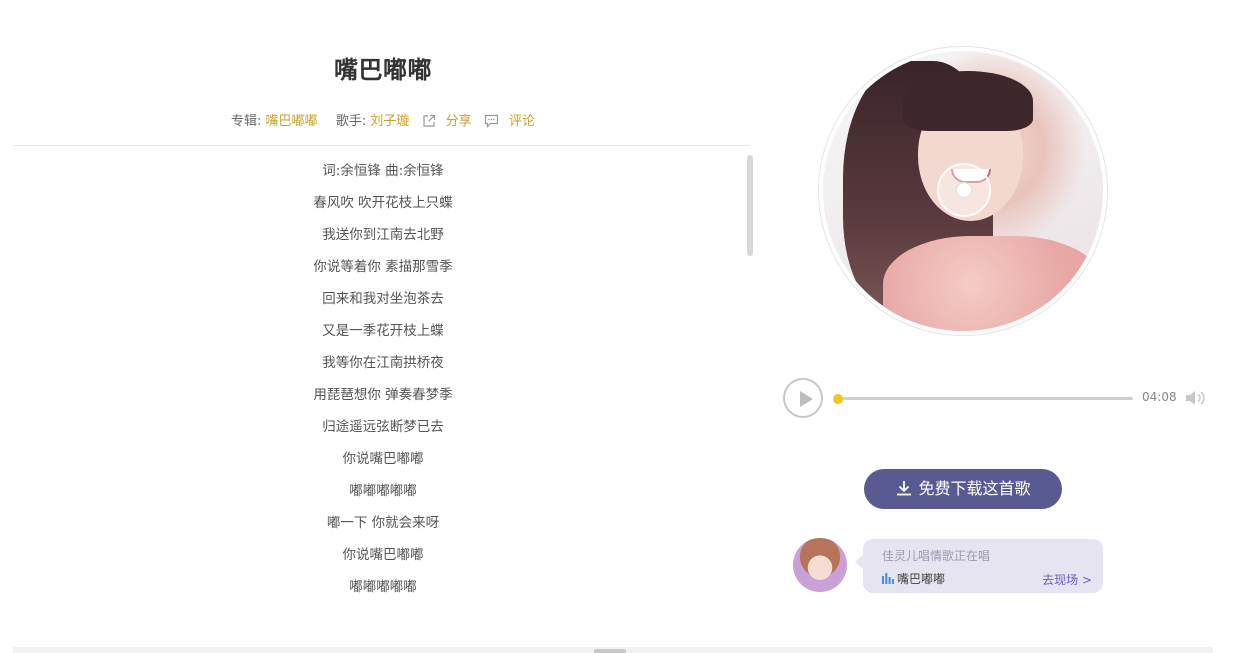  I want to click on go-live-link: 去现场 >, so click(1067, 579).